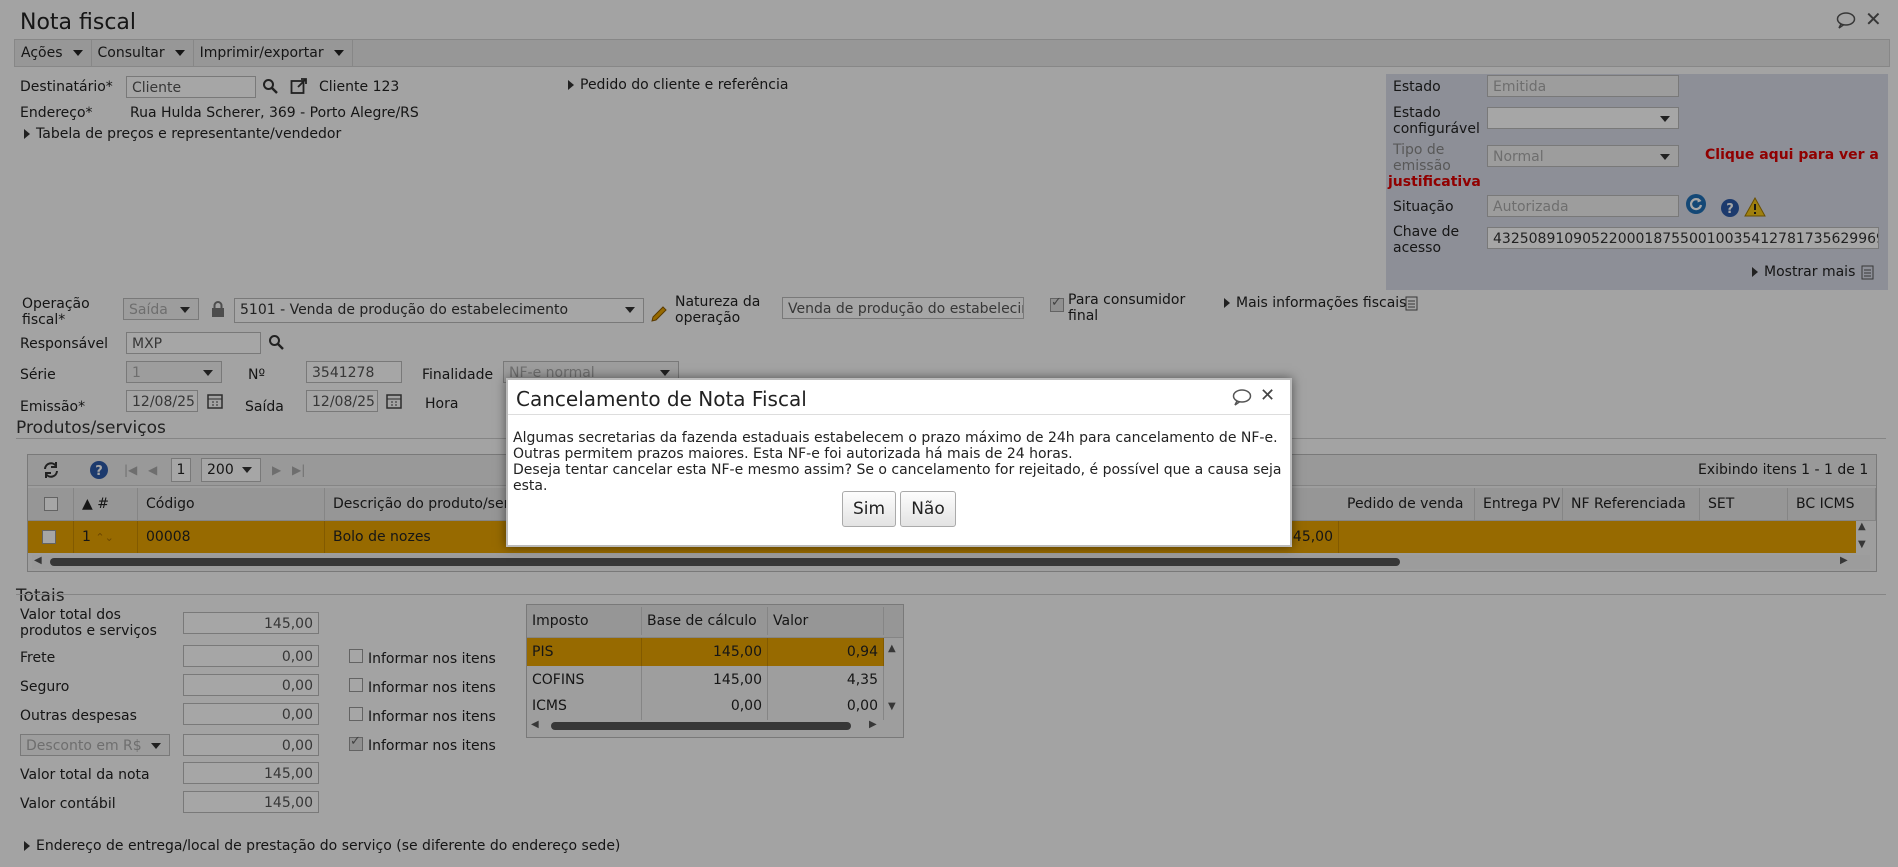 The height and width of the screenshot is (867, 1898). Describe the element at coordinates (928, 509) in the screenshot. I see `no-button: Não` at that location.